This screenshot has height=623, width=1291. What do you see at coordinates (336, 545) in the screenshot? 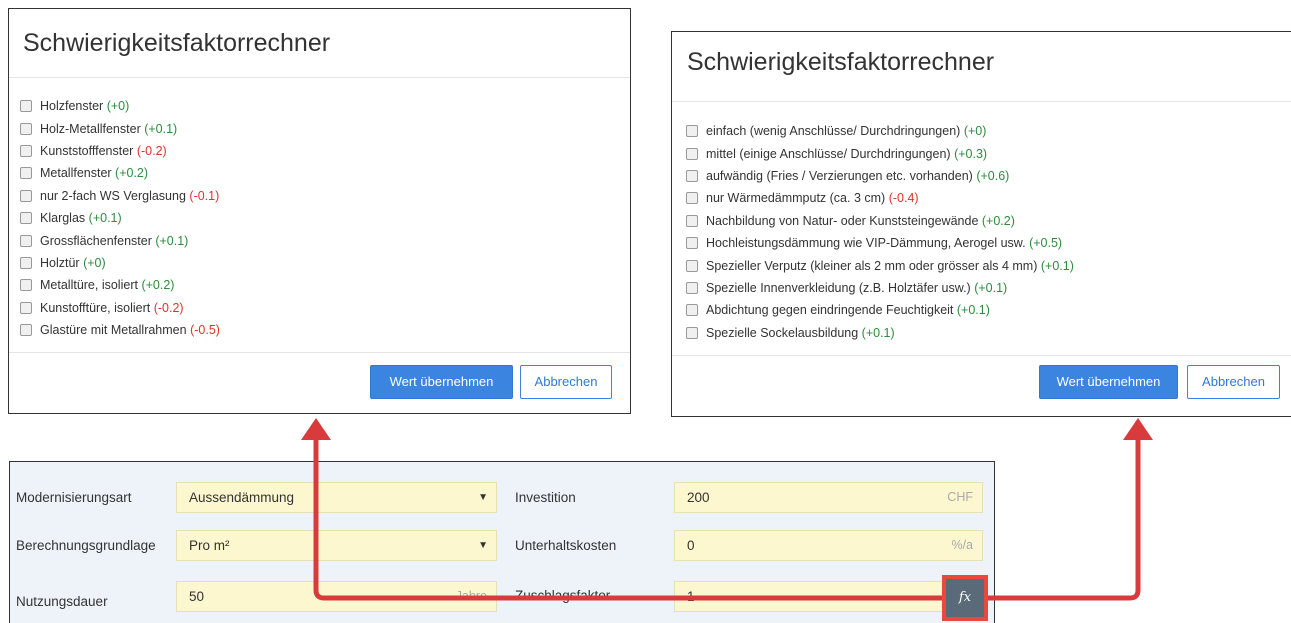
I see `berechnungsgrundlage-select: Pro m² ▼` at bounding box center [336, 545].